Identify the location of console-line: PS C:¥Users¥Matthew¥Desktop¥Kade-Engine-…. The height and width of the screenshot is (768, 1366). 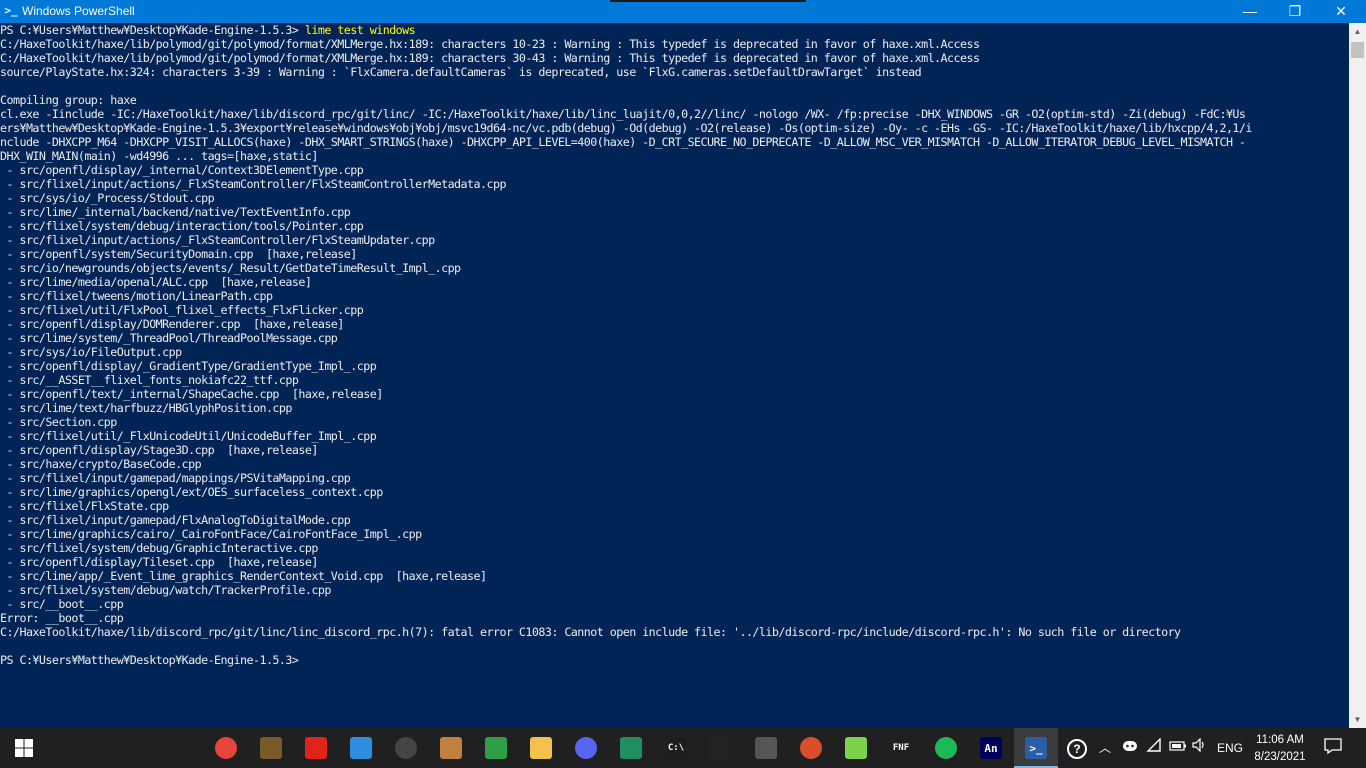
(149, 660).